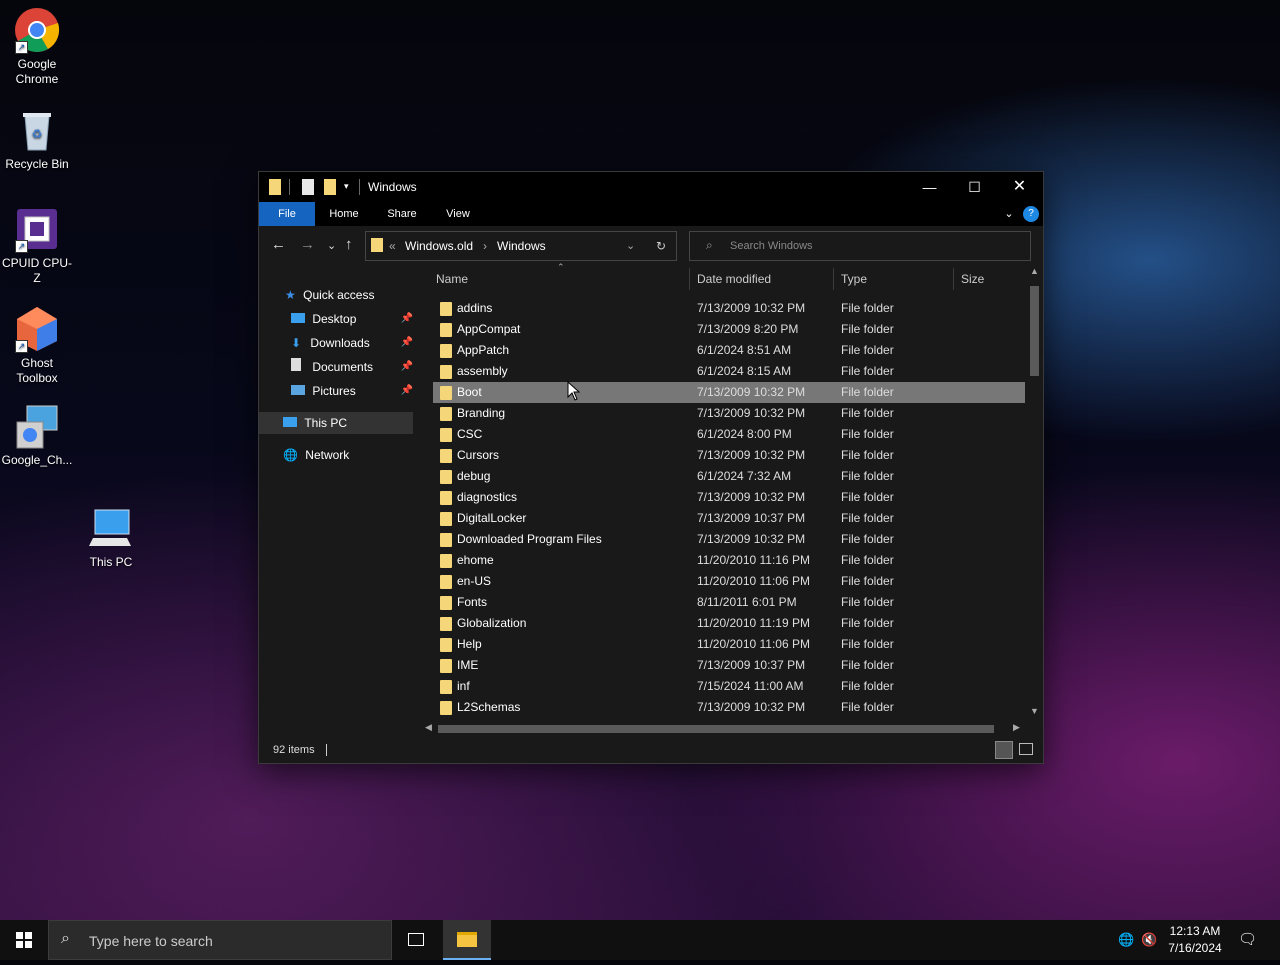 This screenshot has width=1280, height=965. Describe the element at coordinates (630, 245) in the screenshot. I see `address-dropdown-icon: ⌄` at that location.